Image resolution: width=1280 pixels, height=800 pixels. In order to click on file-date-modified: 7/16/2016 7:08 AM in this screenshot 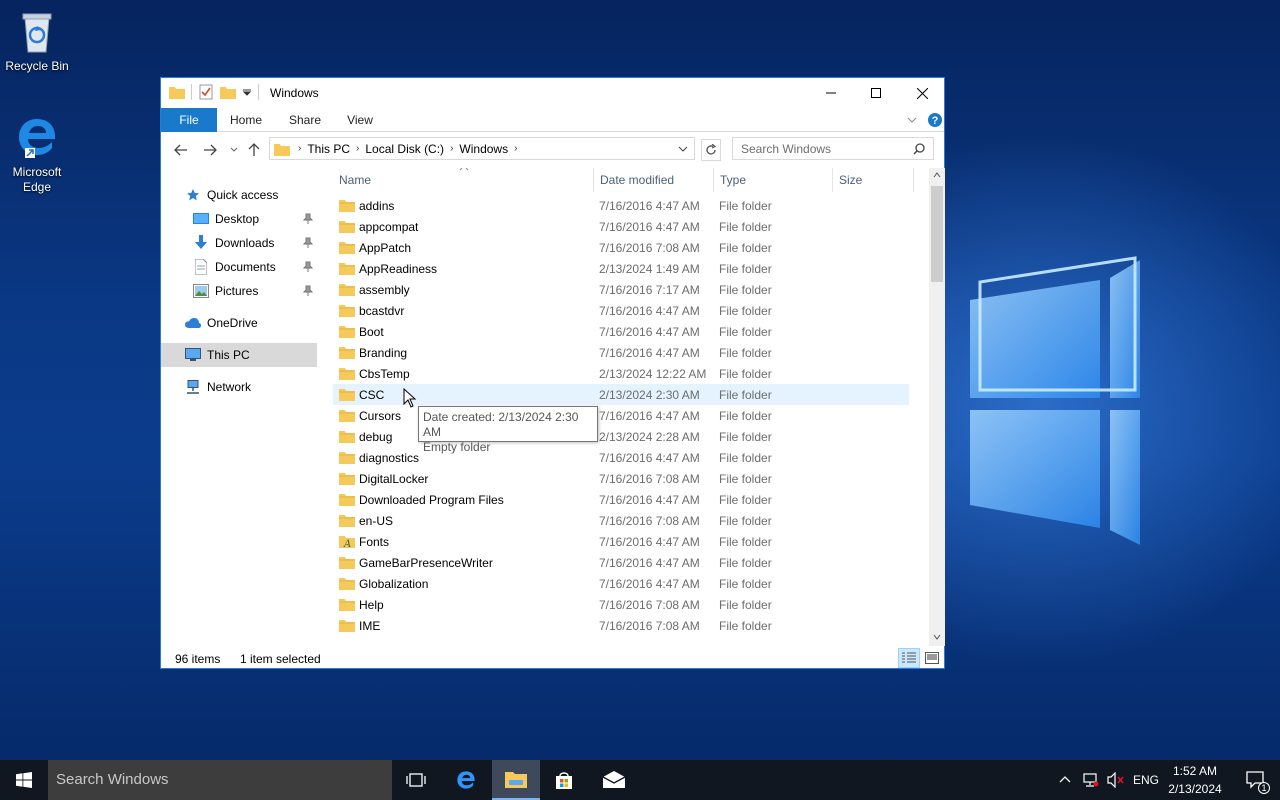, I will do `click(649, 248)`.